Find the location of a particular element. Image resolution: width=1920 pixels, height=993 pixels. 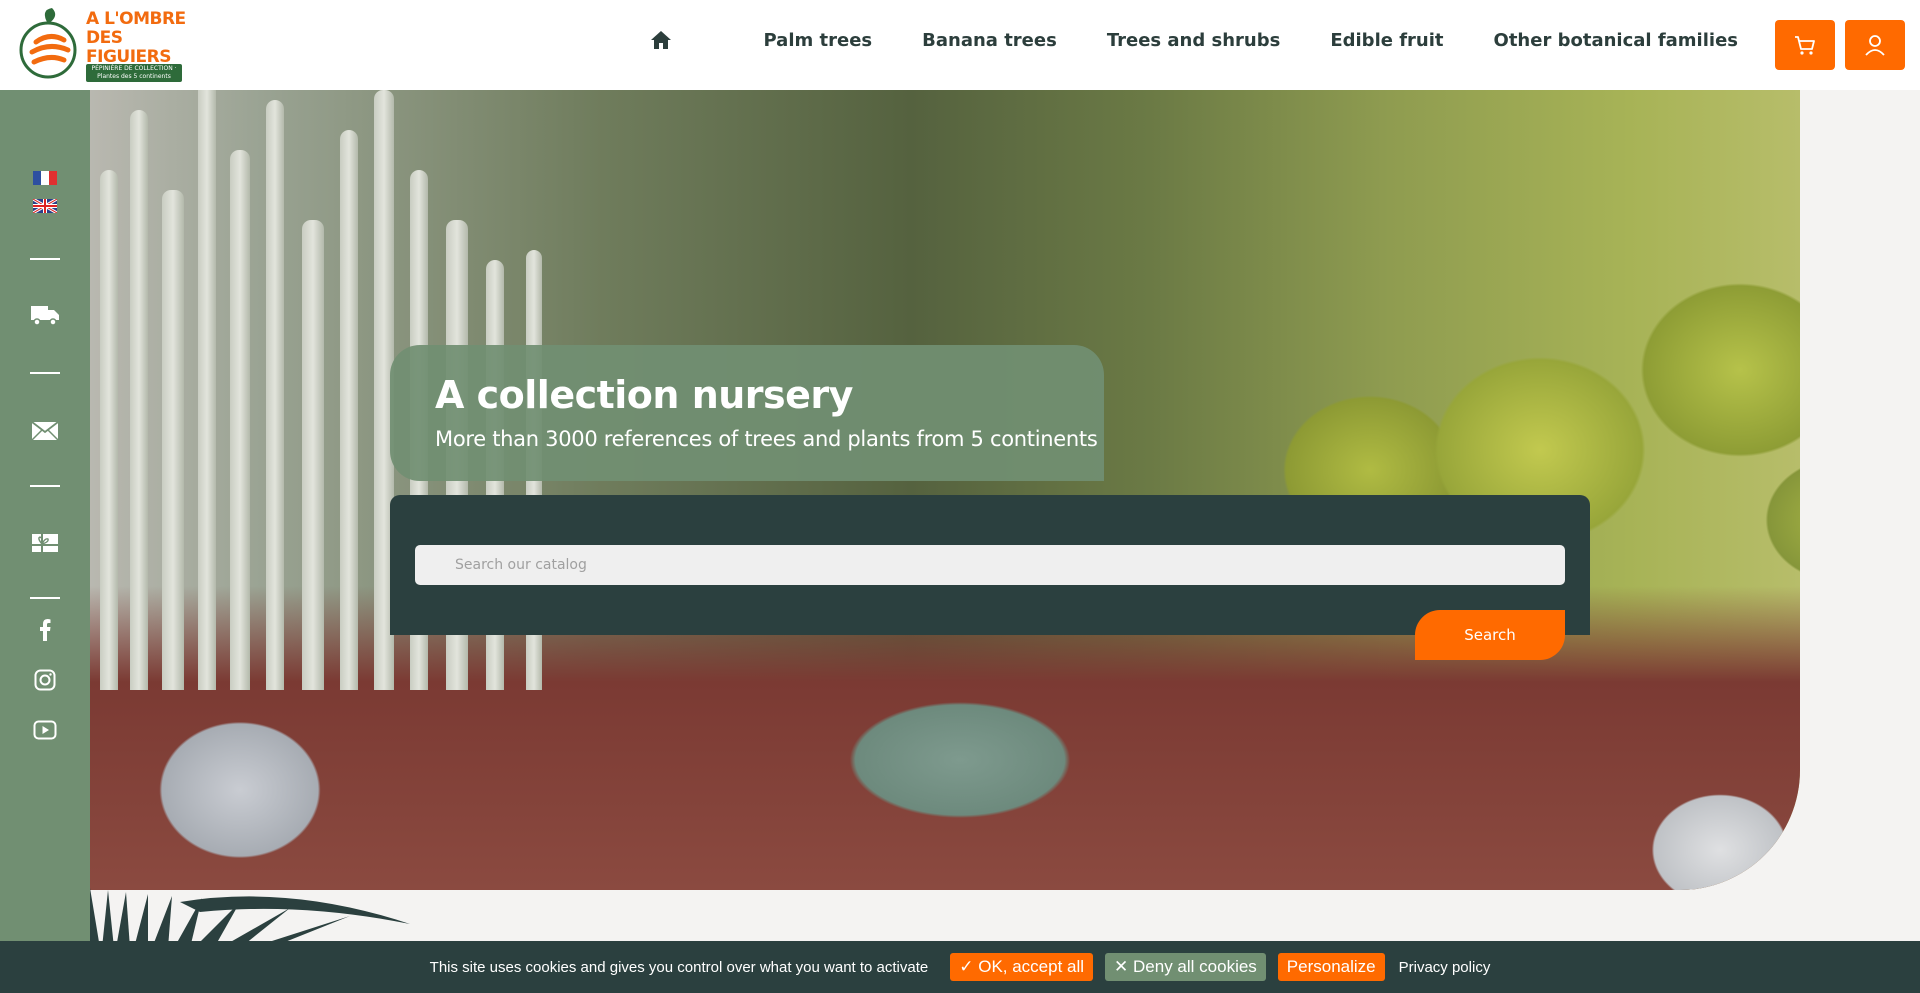

personalize-cookies-button: Personalize is located at coordinates (1331, 967).